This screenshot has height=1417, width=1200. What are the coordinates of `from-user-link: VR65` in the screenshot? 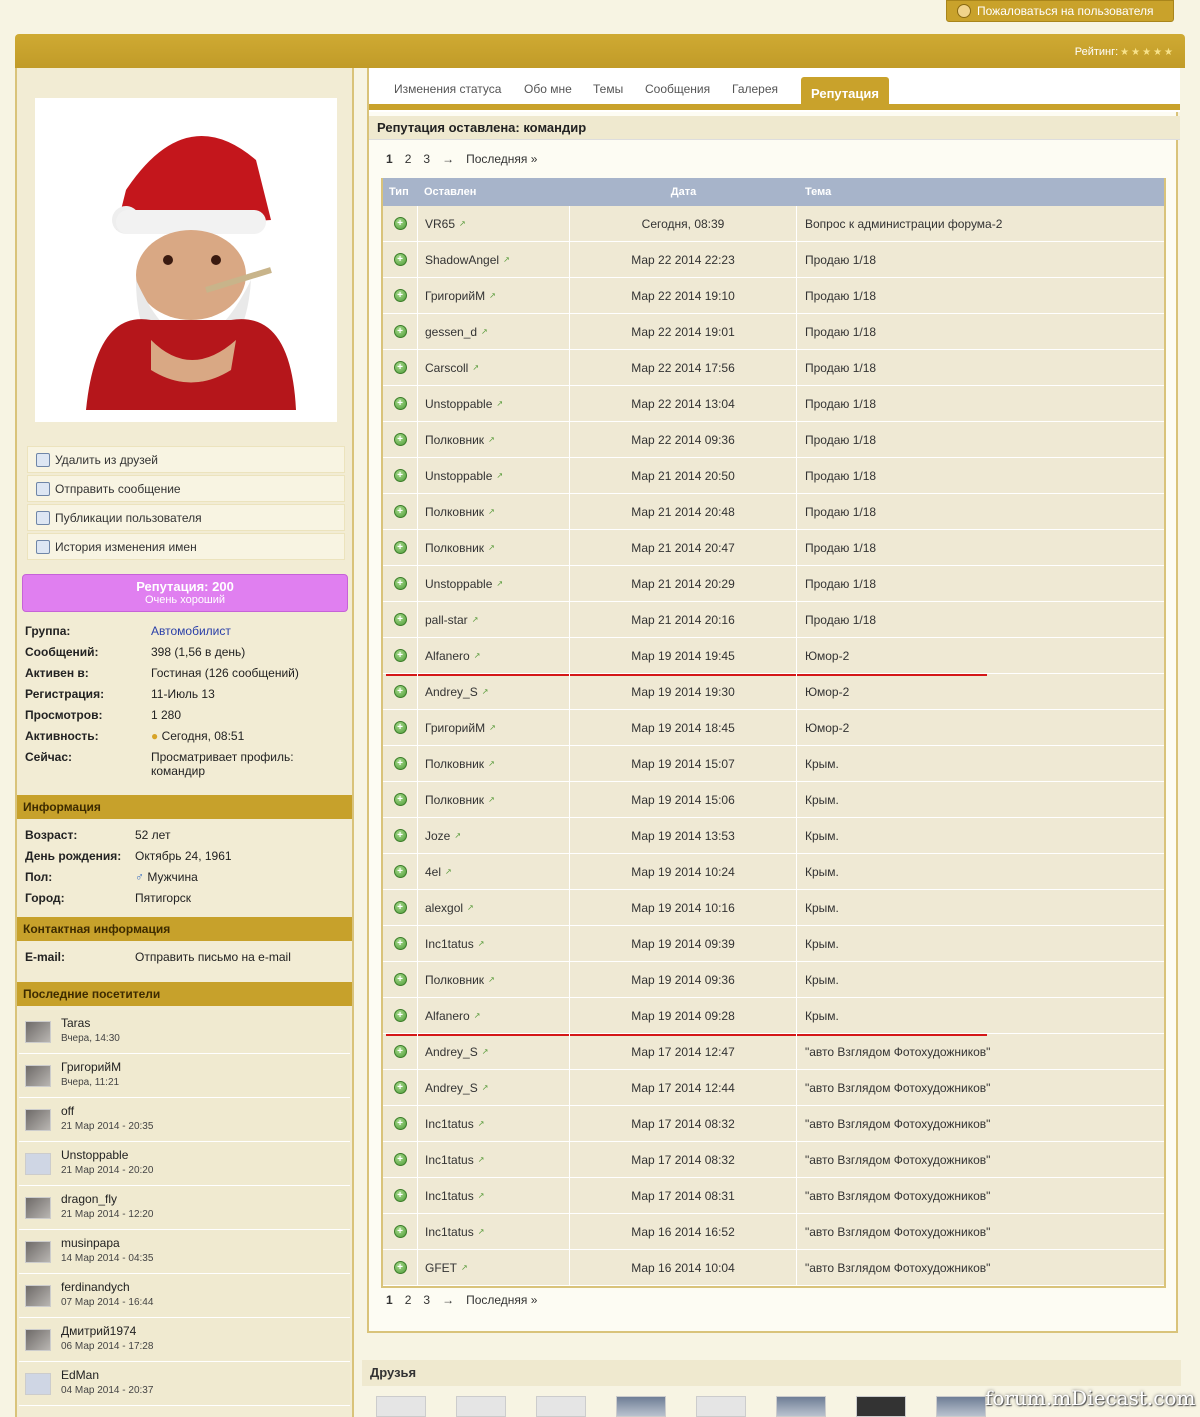 It's located at (440, 224).